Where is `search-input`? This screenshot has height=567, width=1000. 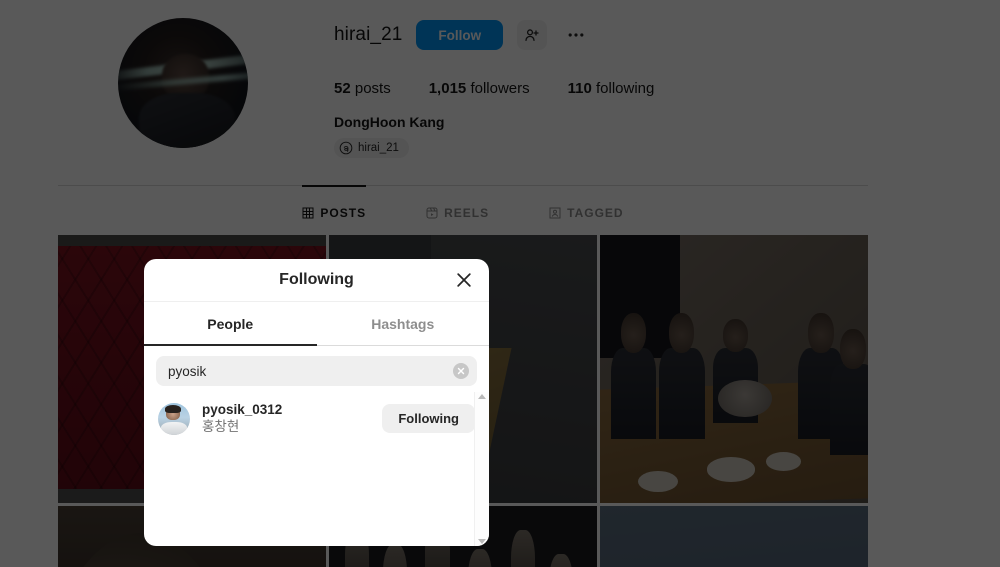 search-input is located at coordinates (316, 371).